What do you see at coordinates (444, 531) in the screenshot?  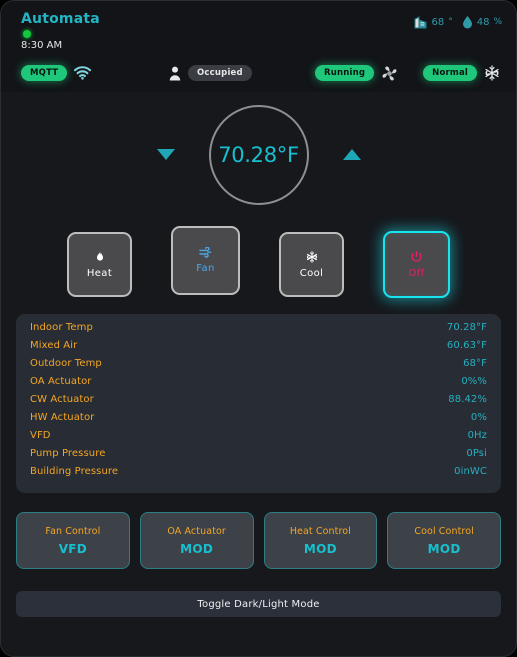 I see `control-card-label: Cool Control` at bounding box center [444, 531].